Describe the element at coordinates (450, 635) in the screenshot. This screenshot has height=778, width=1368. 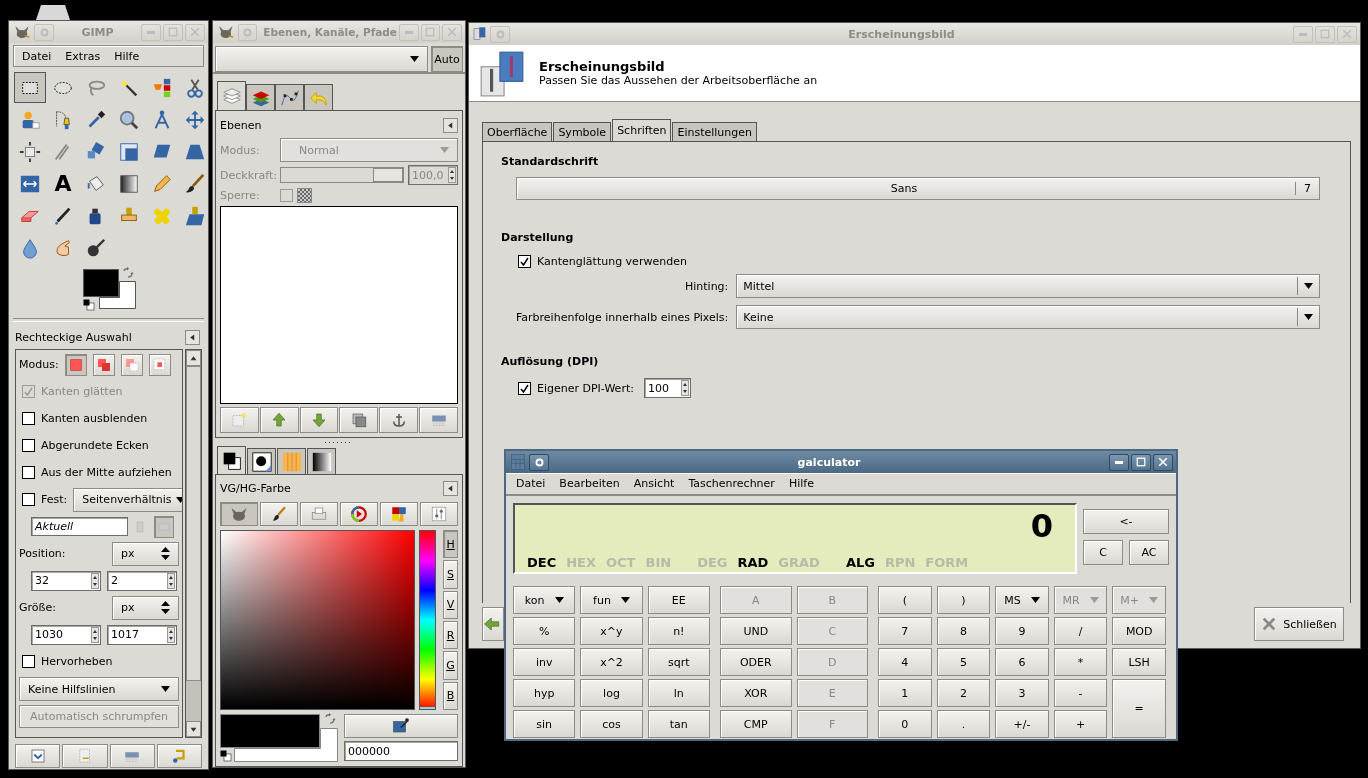
I see `channel-button: R` at that location.